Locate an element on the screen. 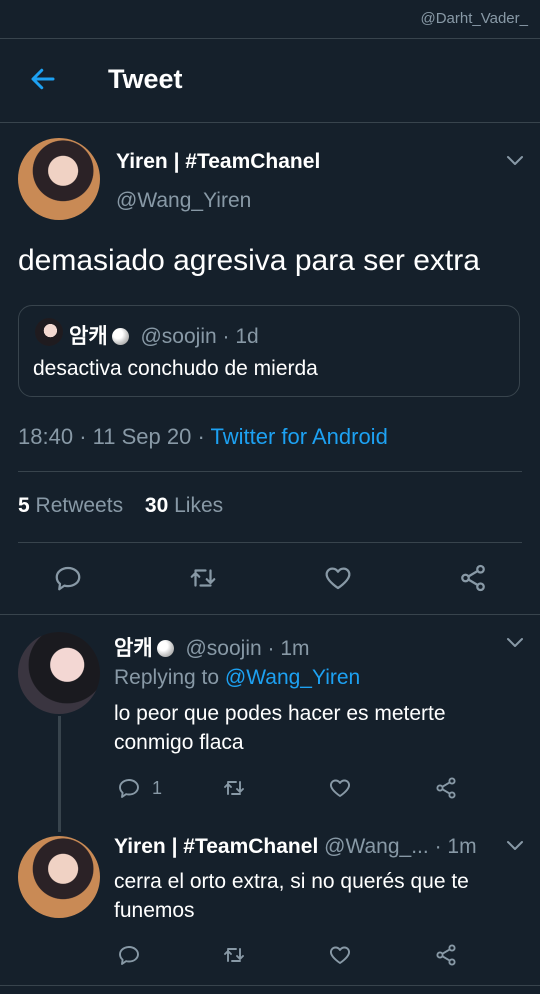 The height and width of the screenshot is (994, 540). reply-header: Yiren | #TeamChanel @Wang_... · 1m is located at coordinates (295, 847).